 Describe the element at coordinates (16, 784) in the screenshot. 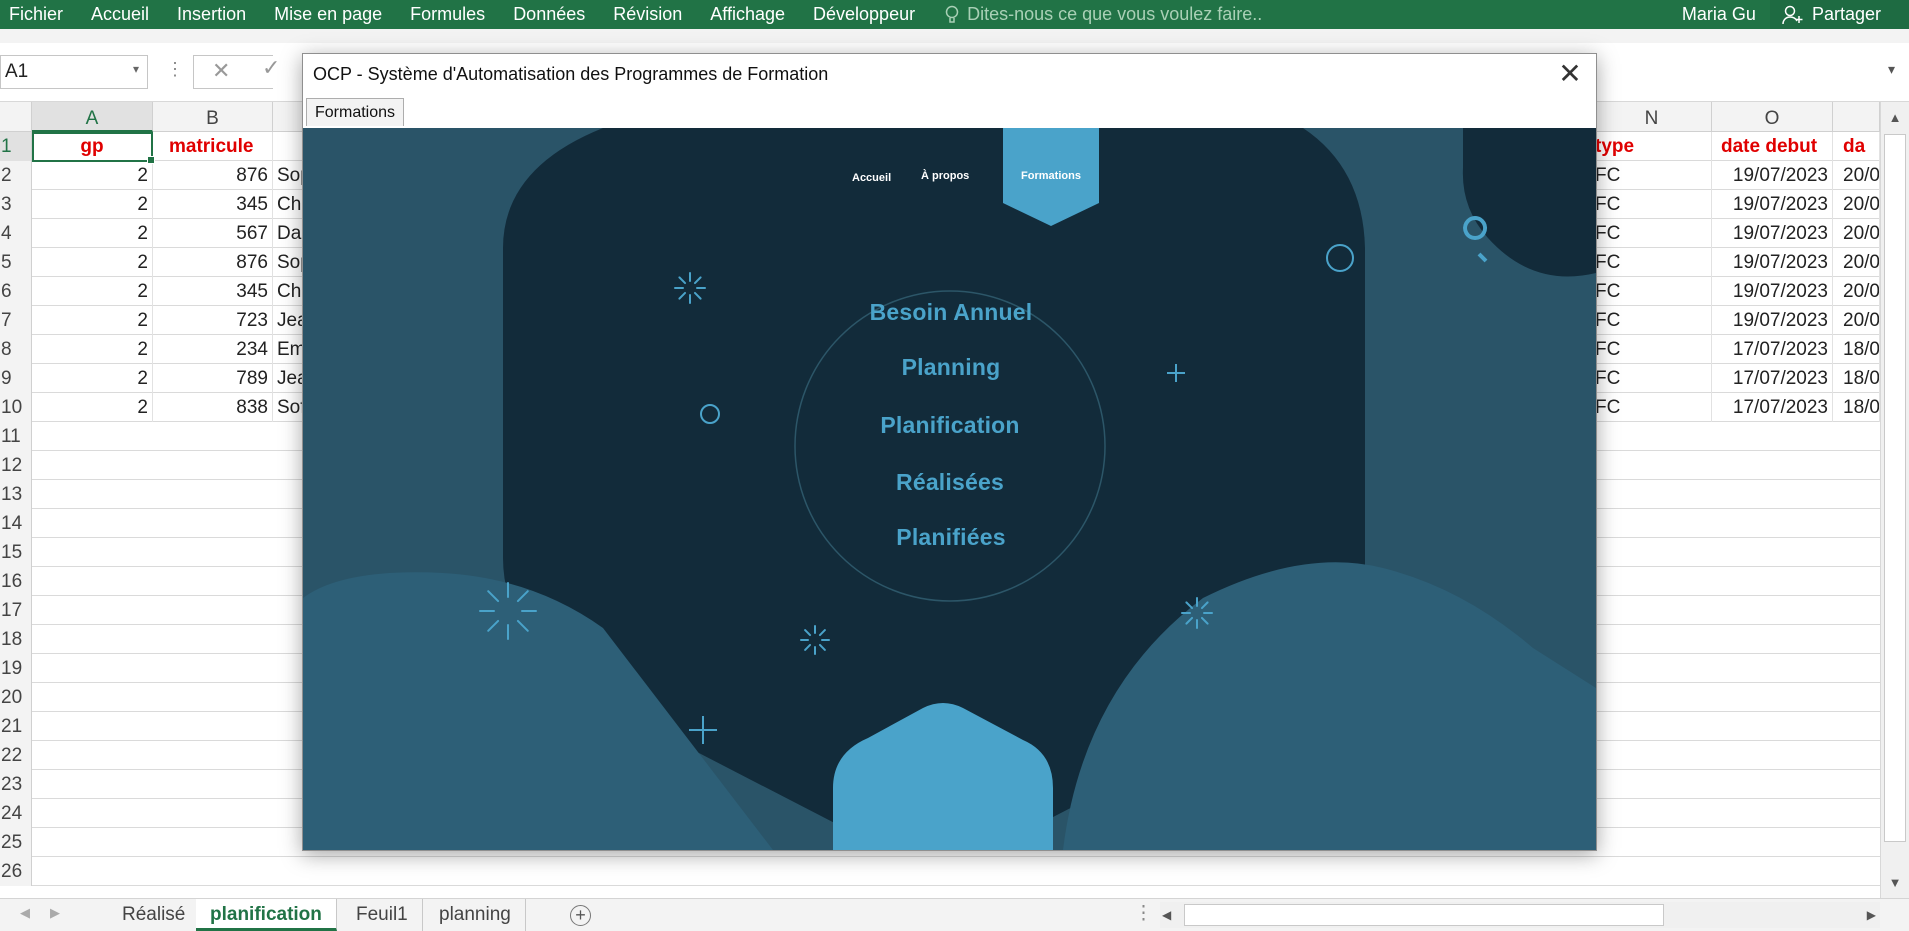

I see `row-number: 23` at that location.